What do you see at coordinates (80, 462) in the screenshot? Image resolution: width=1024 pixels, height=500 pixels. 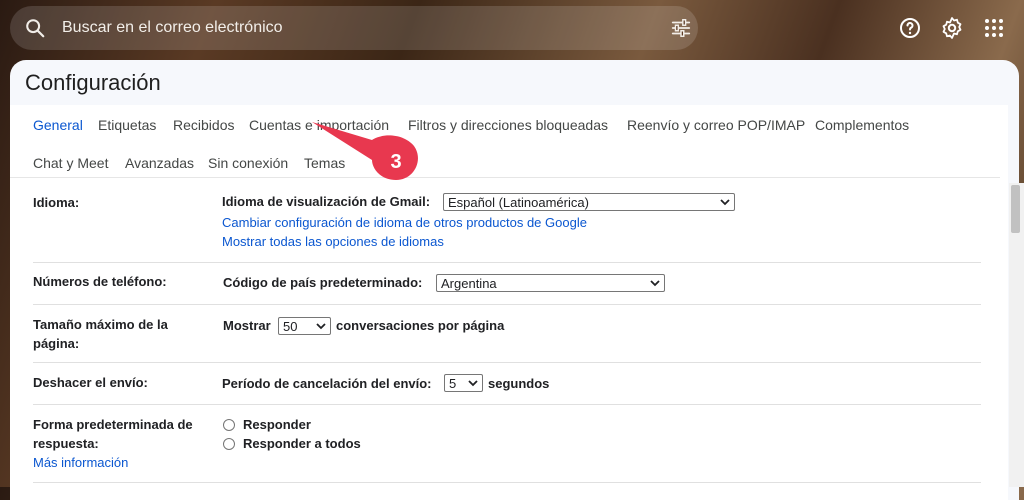 I see `more-info-link: Más información` at bounding box center [80, 462].